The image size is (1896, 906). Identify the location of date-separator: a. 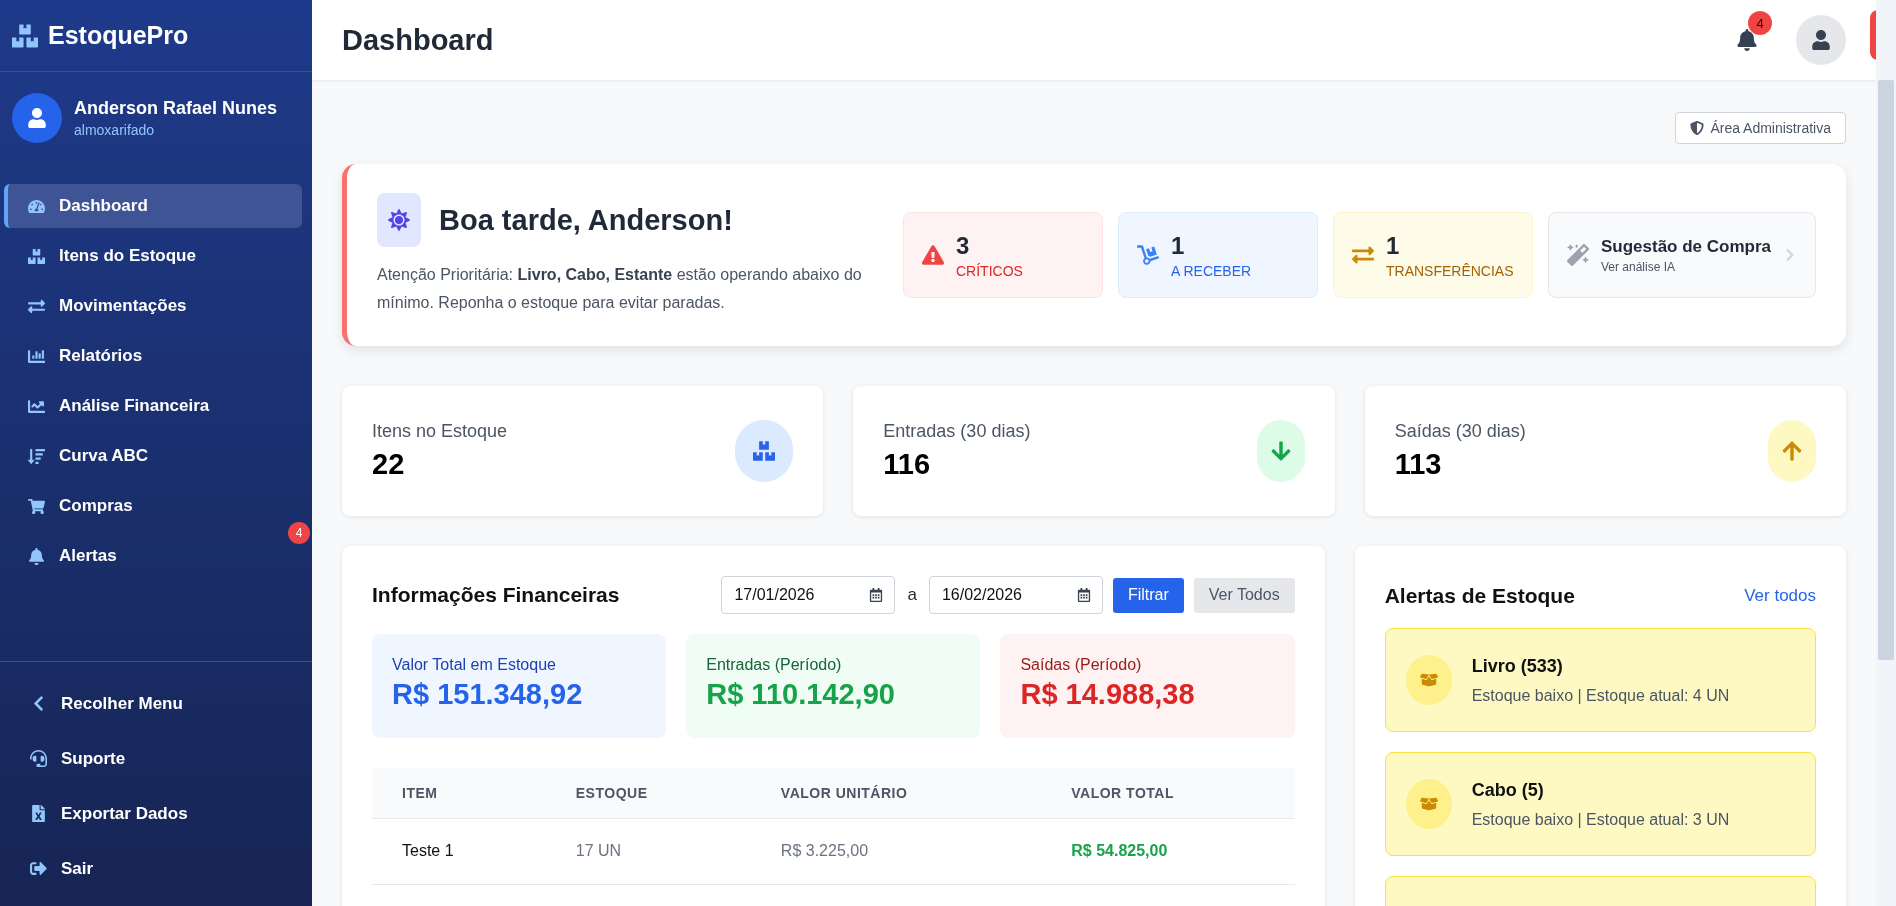
(912, 595).